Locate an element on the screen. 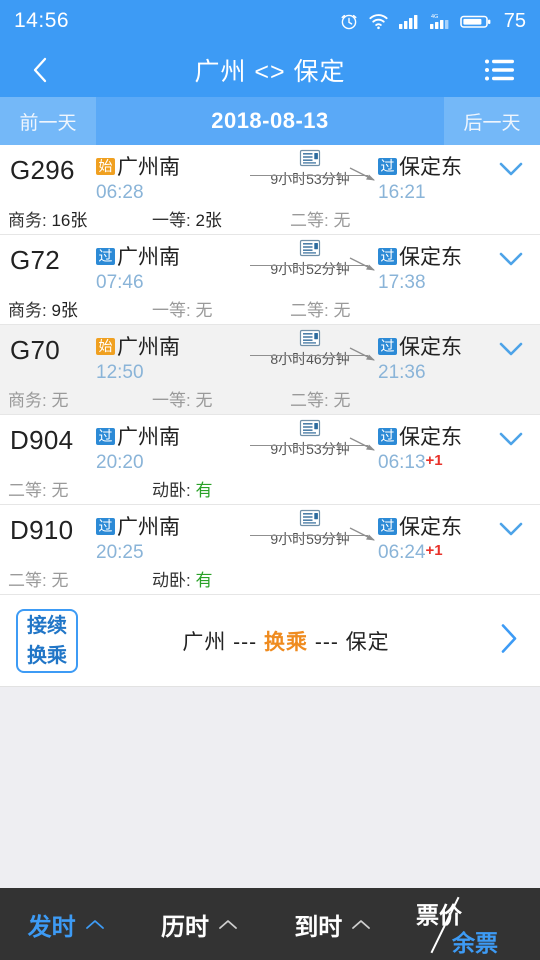 The width and height of the screenshot is (540, 960). arrival-block: 过保定东 21:36 is located at coordinates (420, 357).